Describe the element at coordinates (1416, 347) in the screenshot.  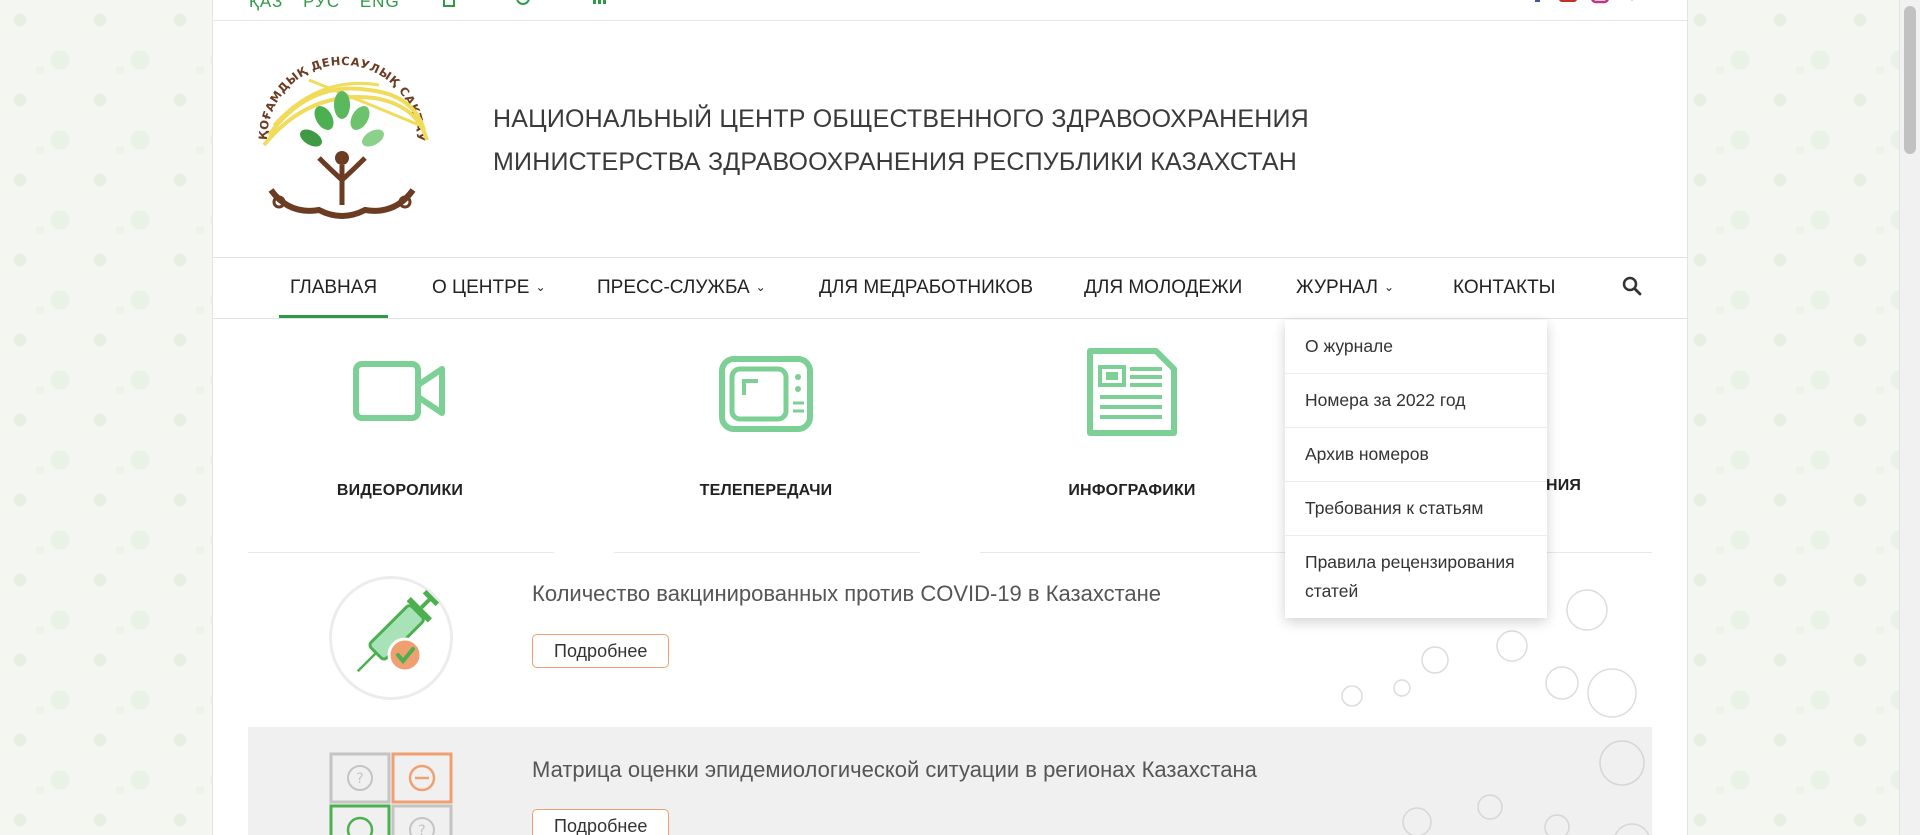
I see `dropdown-item-about-journal: О журнале` at that location.